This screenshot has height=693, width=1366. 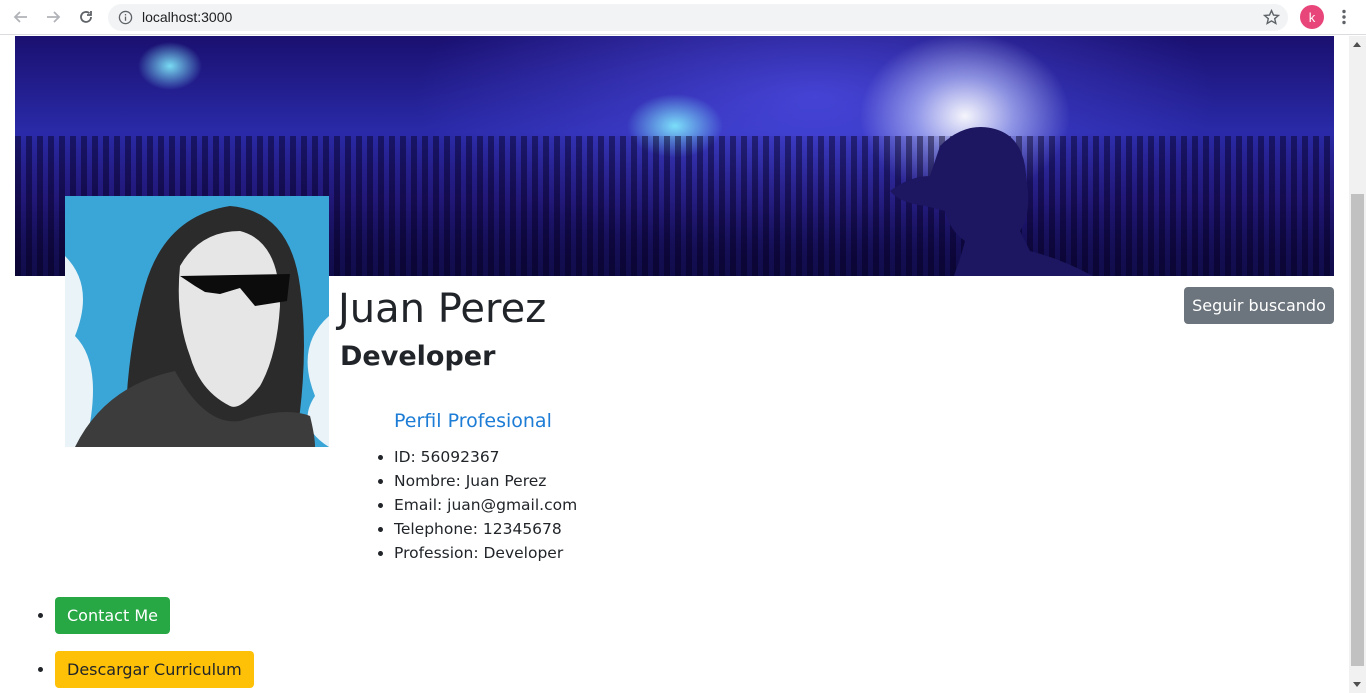 I want to click on bookmark-star-icon, so click(x=1271, y=17).